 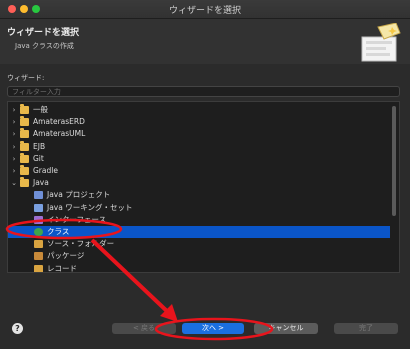 What do you see at coordinates (59, 122) in the screenshot?
I see `tree-item-label: AmaterasERD` at bounding box center [59, 122].